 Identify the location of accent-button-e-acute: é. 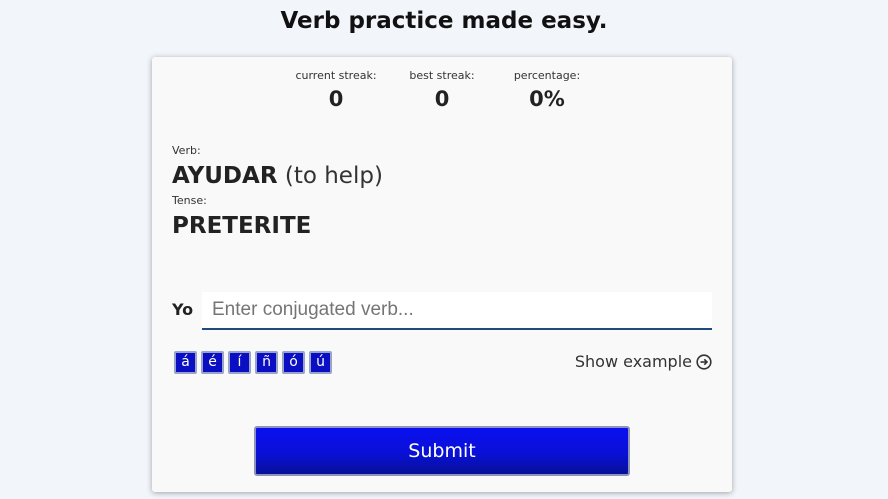
(212, 362).